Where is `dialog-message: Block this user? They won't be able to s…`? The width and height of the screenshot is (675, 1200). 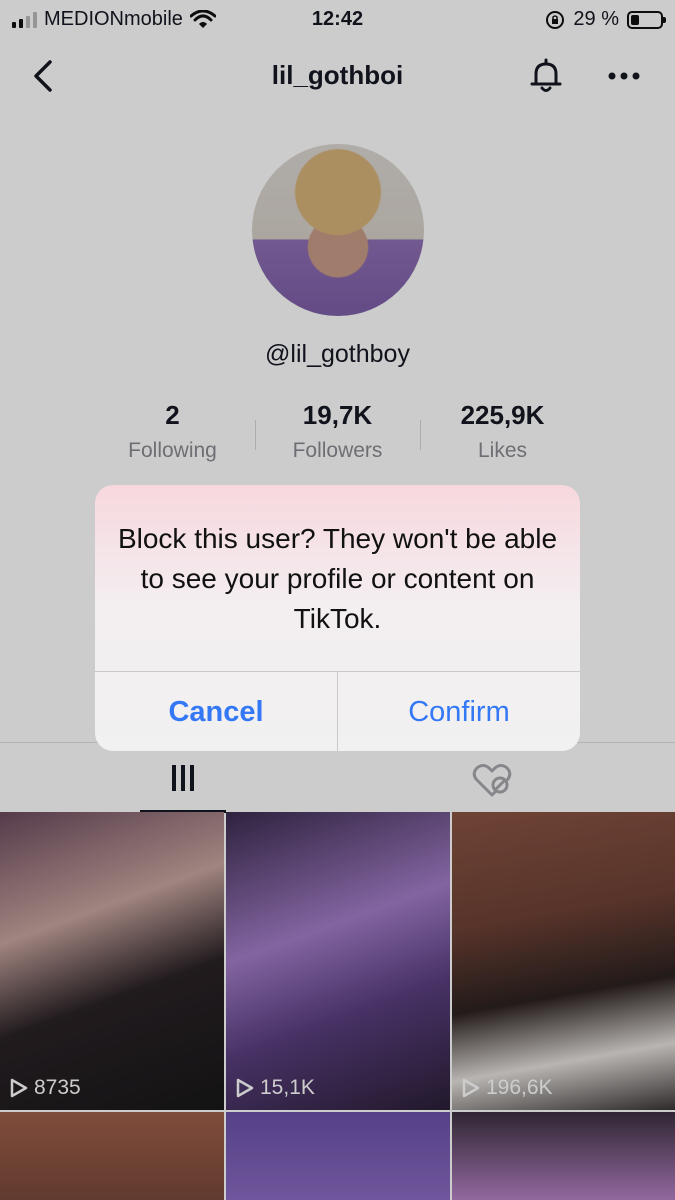
dialog-message: Block this user? They won't be able to s… is located at coordinates (337, 578).